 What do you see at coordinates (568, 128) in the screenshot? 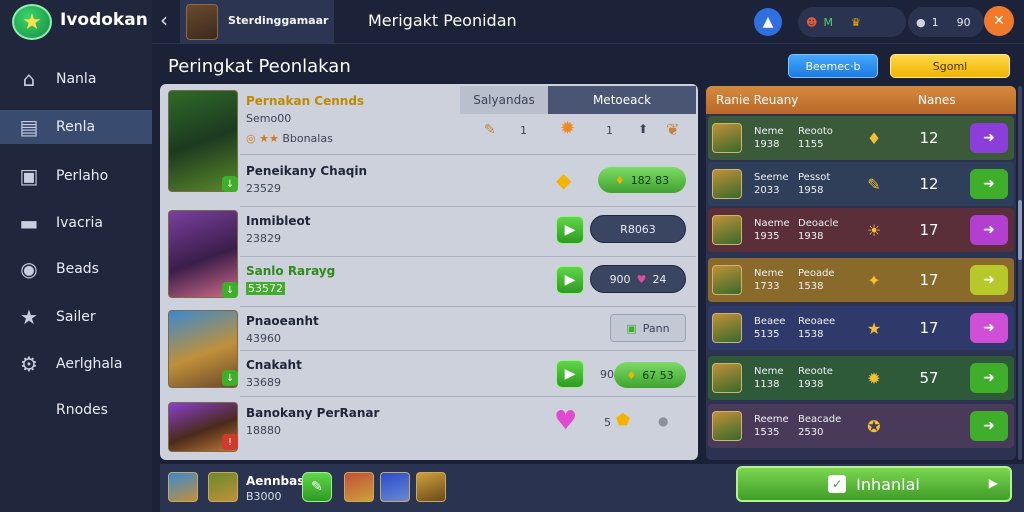
I see `sun-icon: ✹` at bounding box center [568, 128].